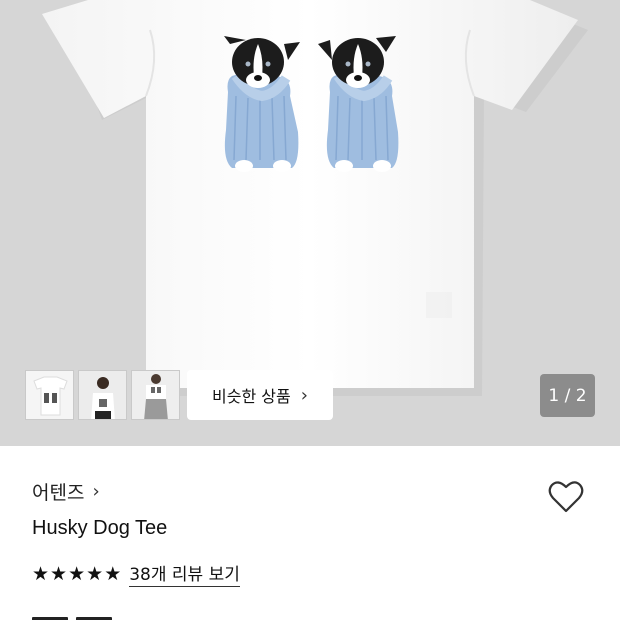 This screenshot has width=620, height=620. I want to click on reviews-link: 38개 리뷰 보기, so click(184, 573).